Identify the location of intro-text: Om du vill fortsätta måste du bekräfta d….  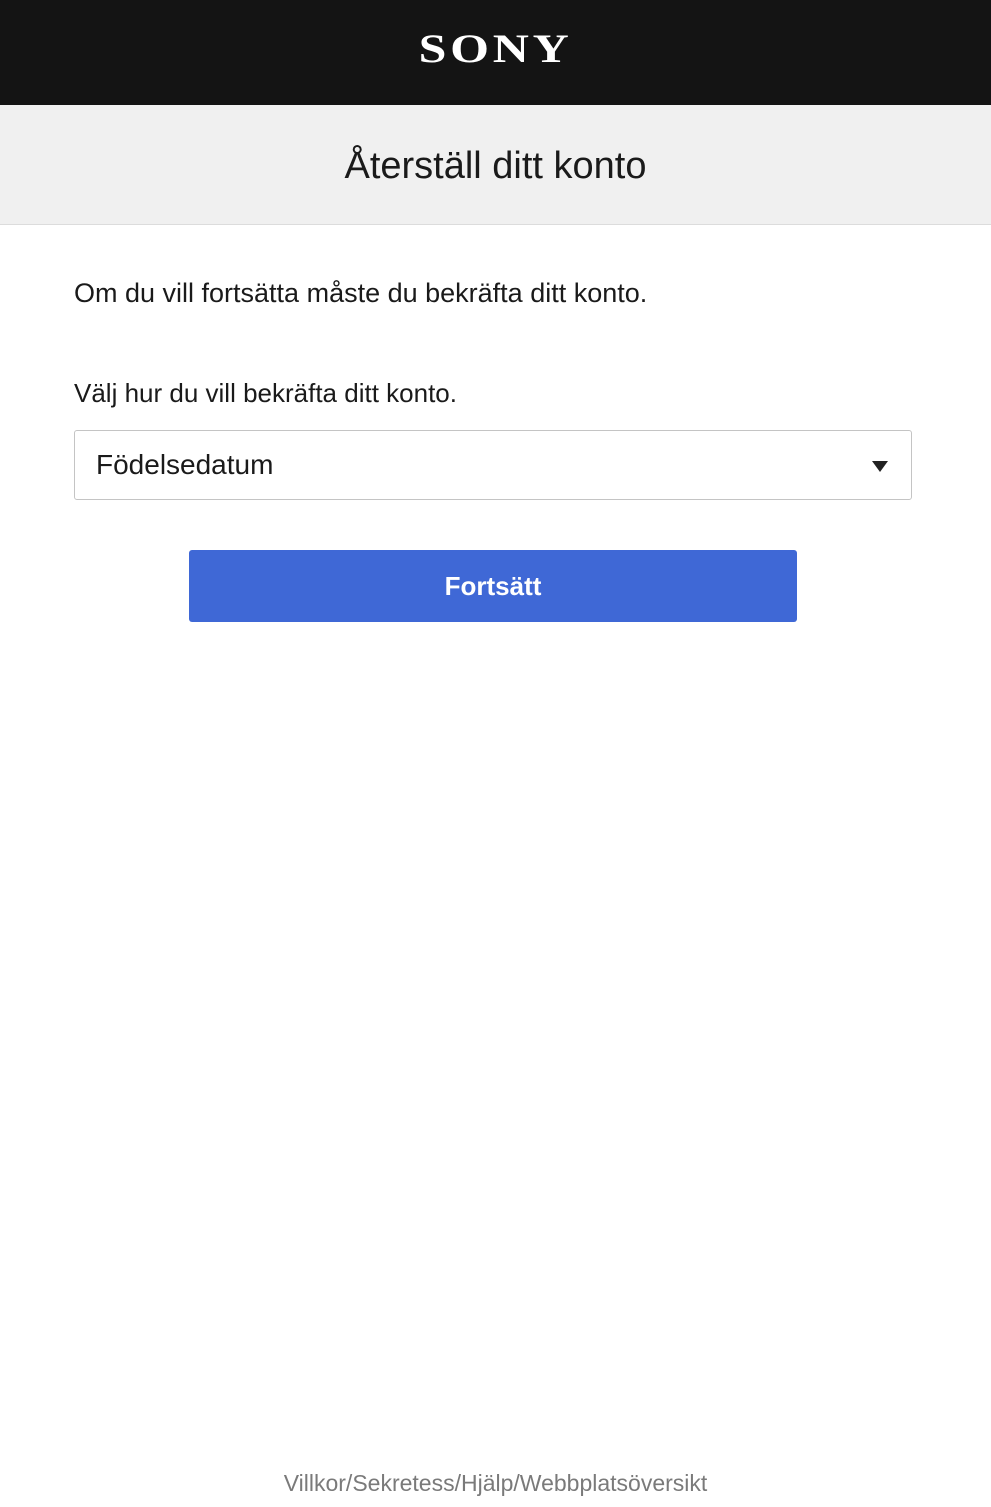
(361, 293).